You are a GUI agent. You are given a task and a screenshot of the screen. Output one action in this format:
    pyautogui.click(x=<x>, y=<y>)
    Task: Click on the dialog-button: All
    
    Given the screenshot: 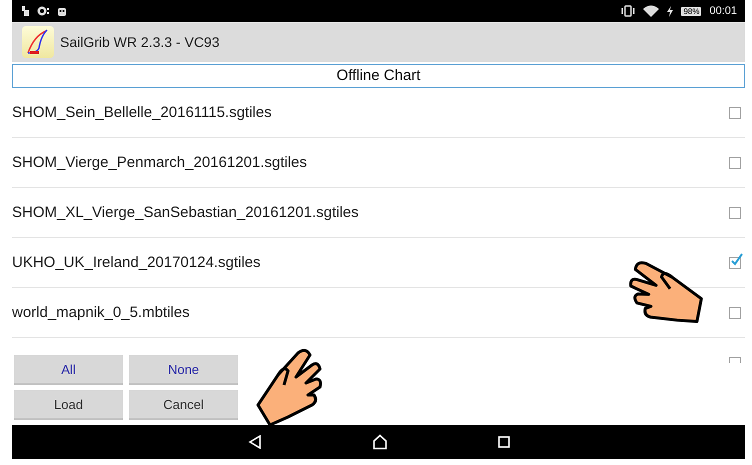 What is the action you would take?
    pyautogui.click(x=68, y=370)
    